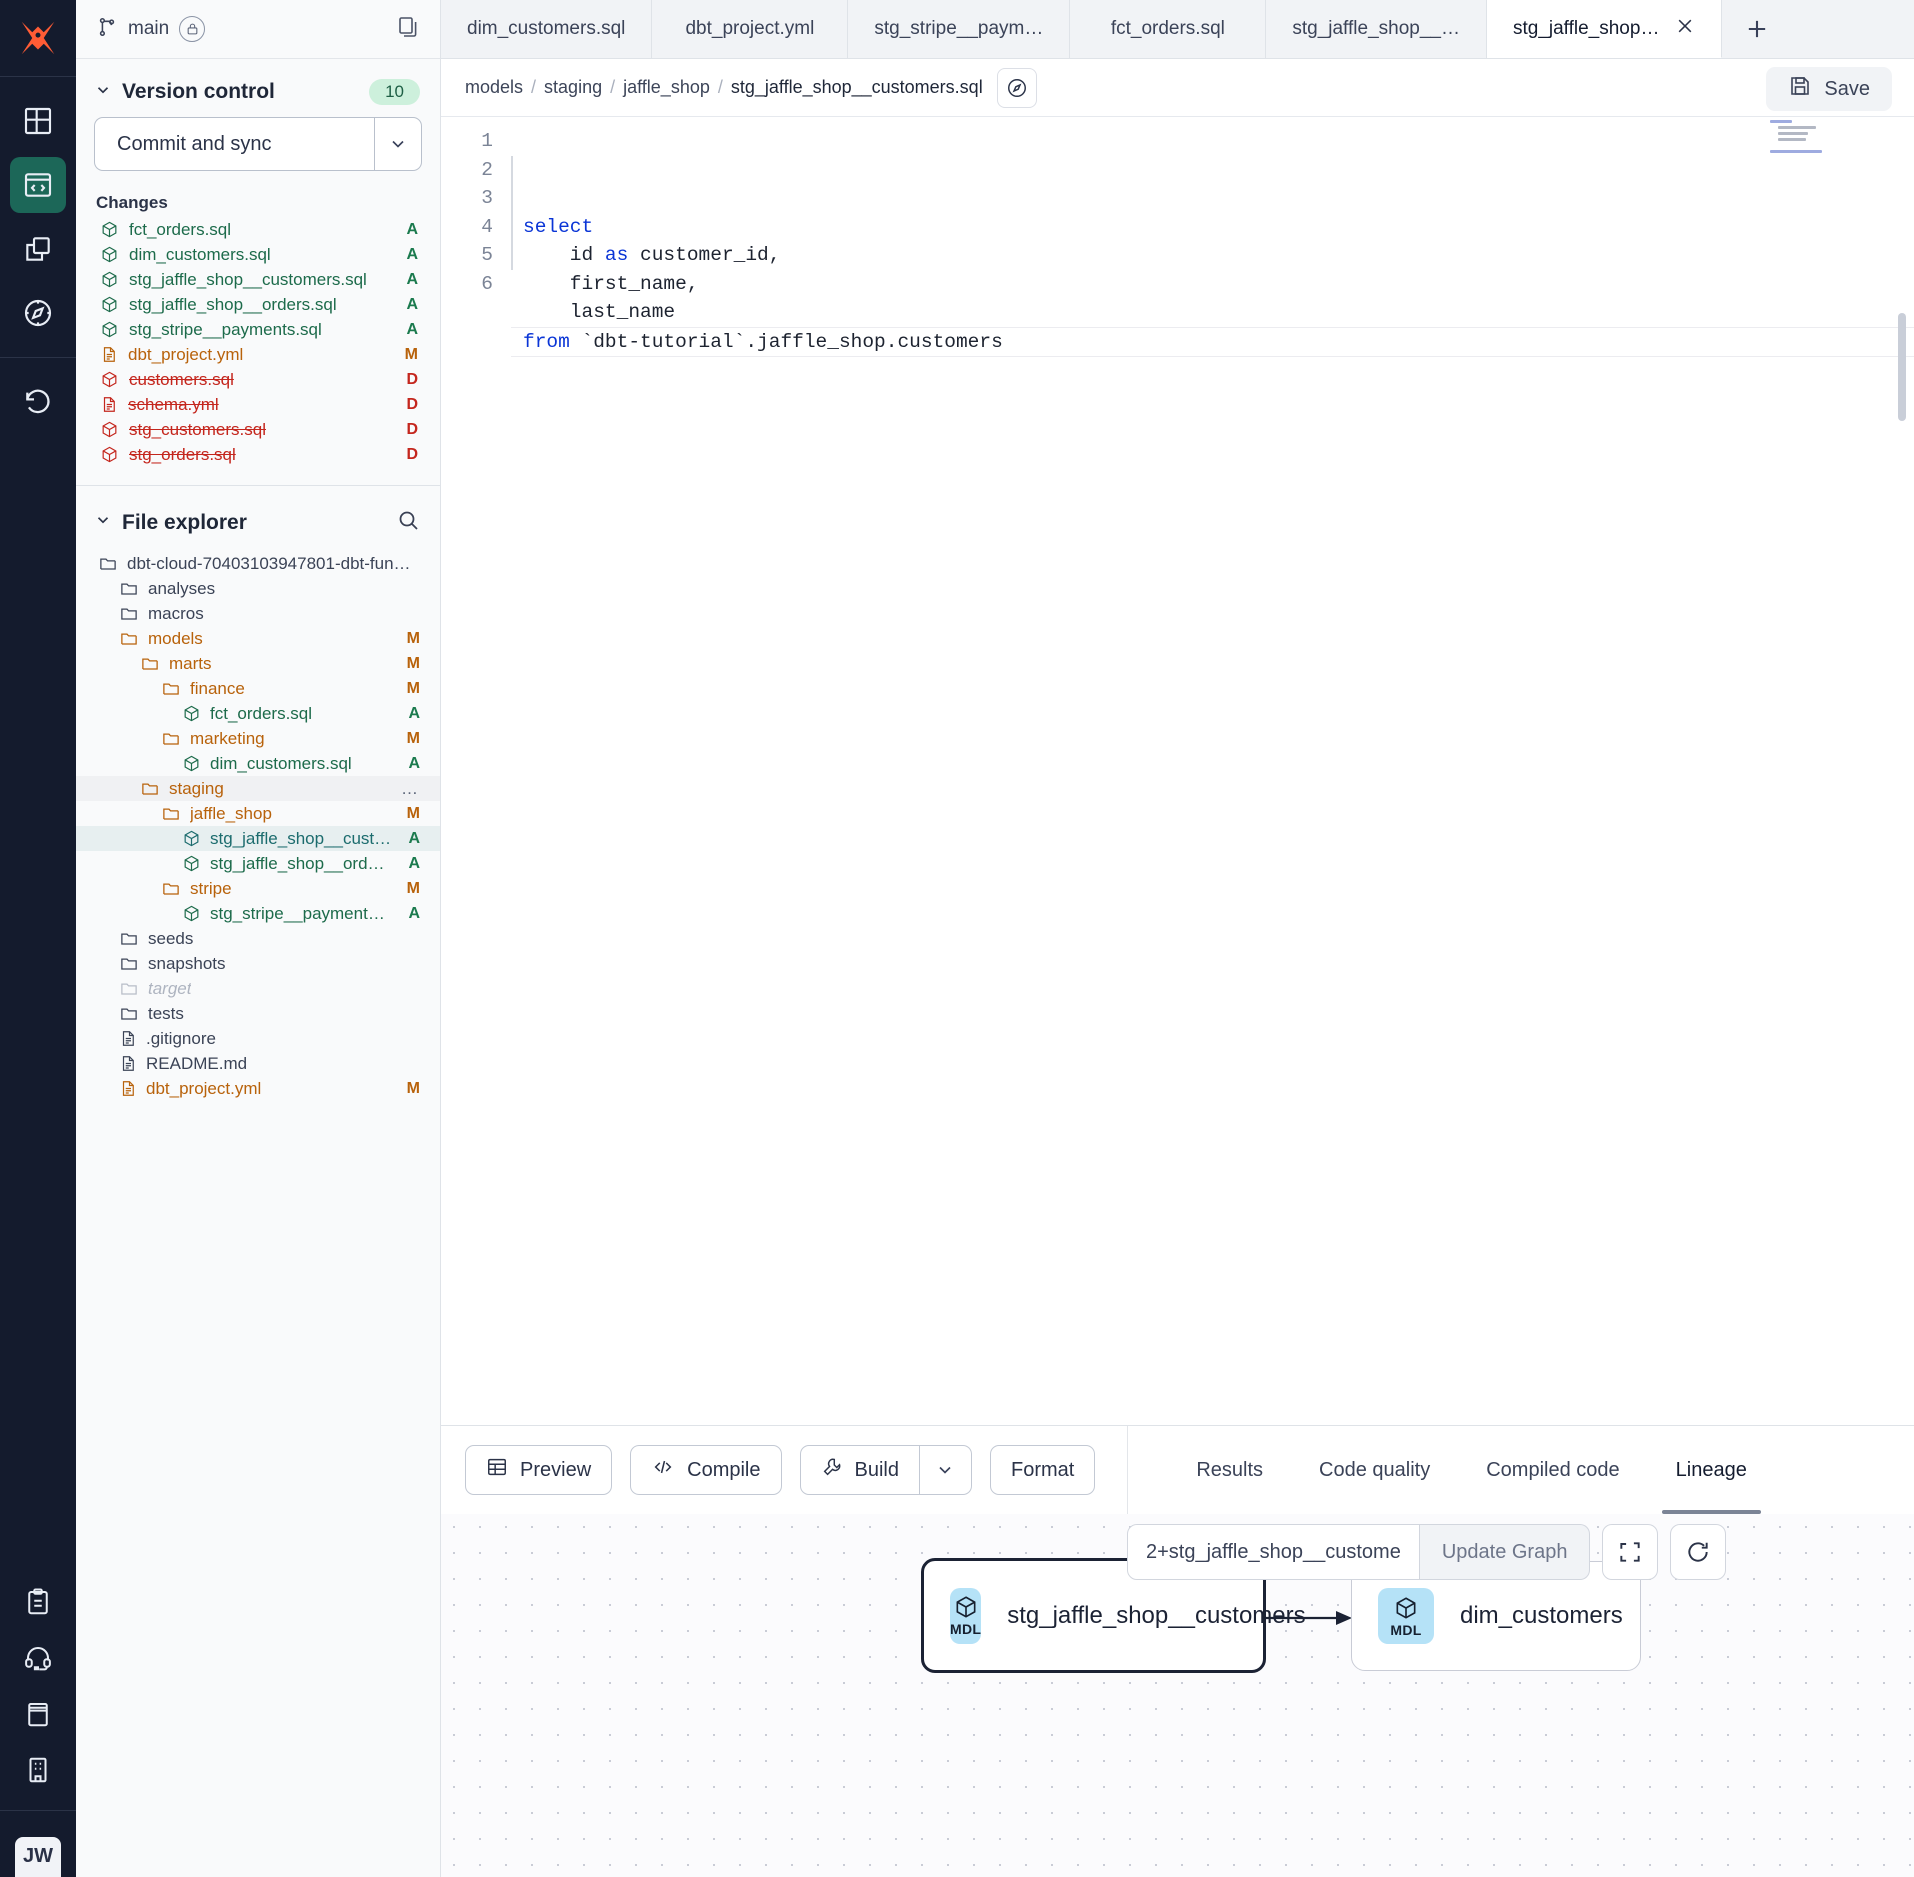  Describe the element at coordinates (1212, 255) in the screenshot. I see `code-line: id as customer_id,` at that location.